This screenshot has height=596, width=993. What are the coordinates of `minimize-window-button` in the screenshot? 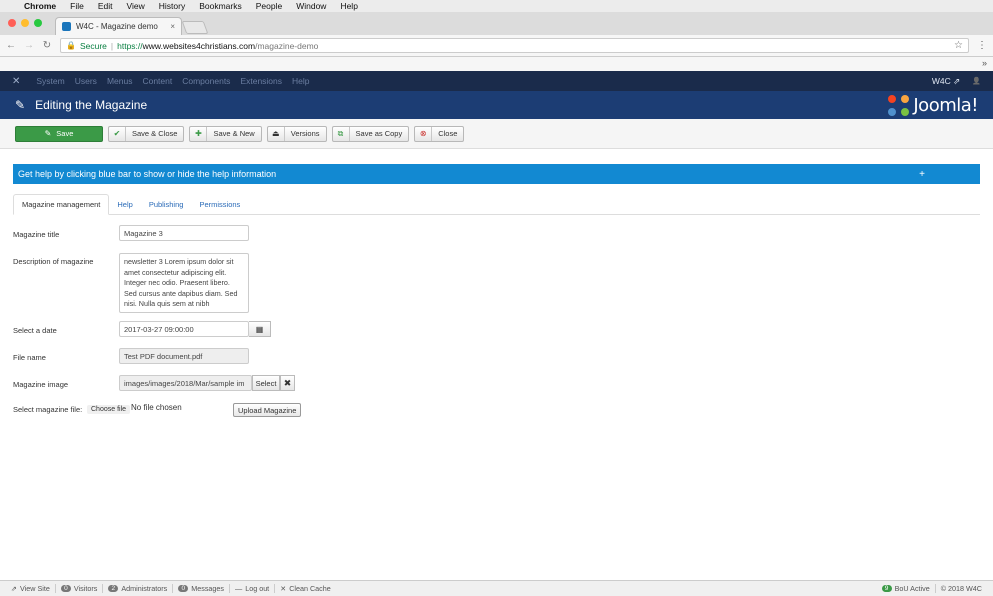 It's located at (25, 23).